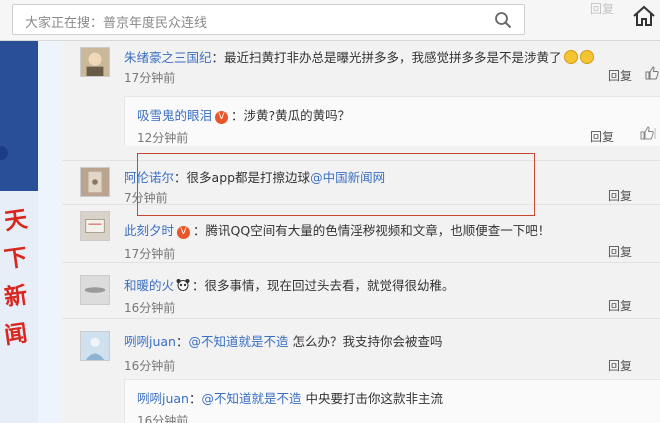 This screenshot has width=660, height=423. Describe the element at coordinates (393, 57) in the screenshot. I see `comment-text: 最近扫黄打非办总是曝光拼多多，我感觉拼多多是不是涉黄了` at that location.